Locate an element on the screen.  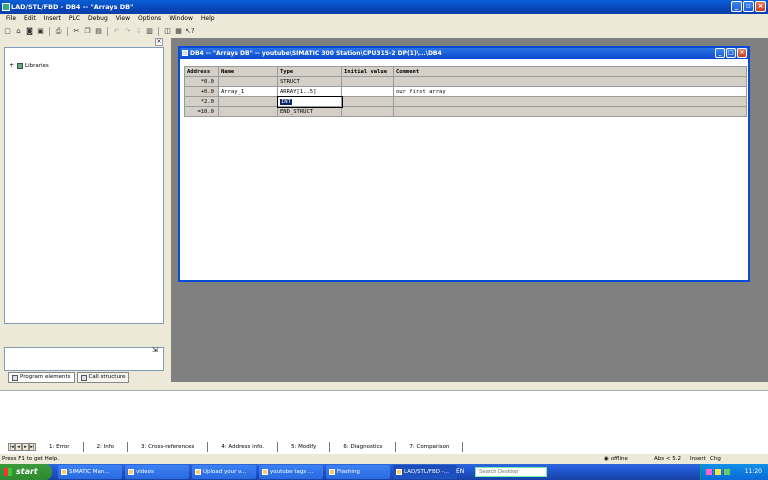
table-row: *2.0 INT is located at coordinates (465, 101).